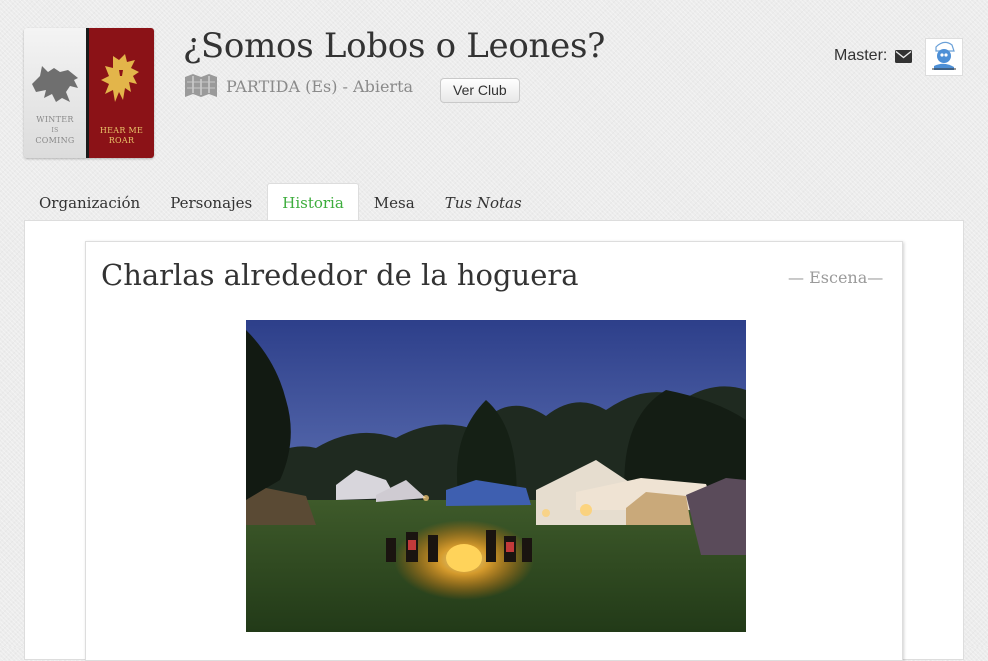 Image resolution: width=988 pixels, height=661 pixels. I want to click on wolf-sigil-icon, so click(55, 84).